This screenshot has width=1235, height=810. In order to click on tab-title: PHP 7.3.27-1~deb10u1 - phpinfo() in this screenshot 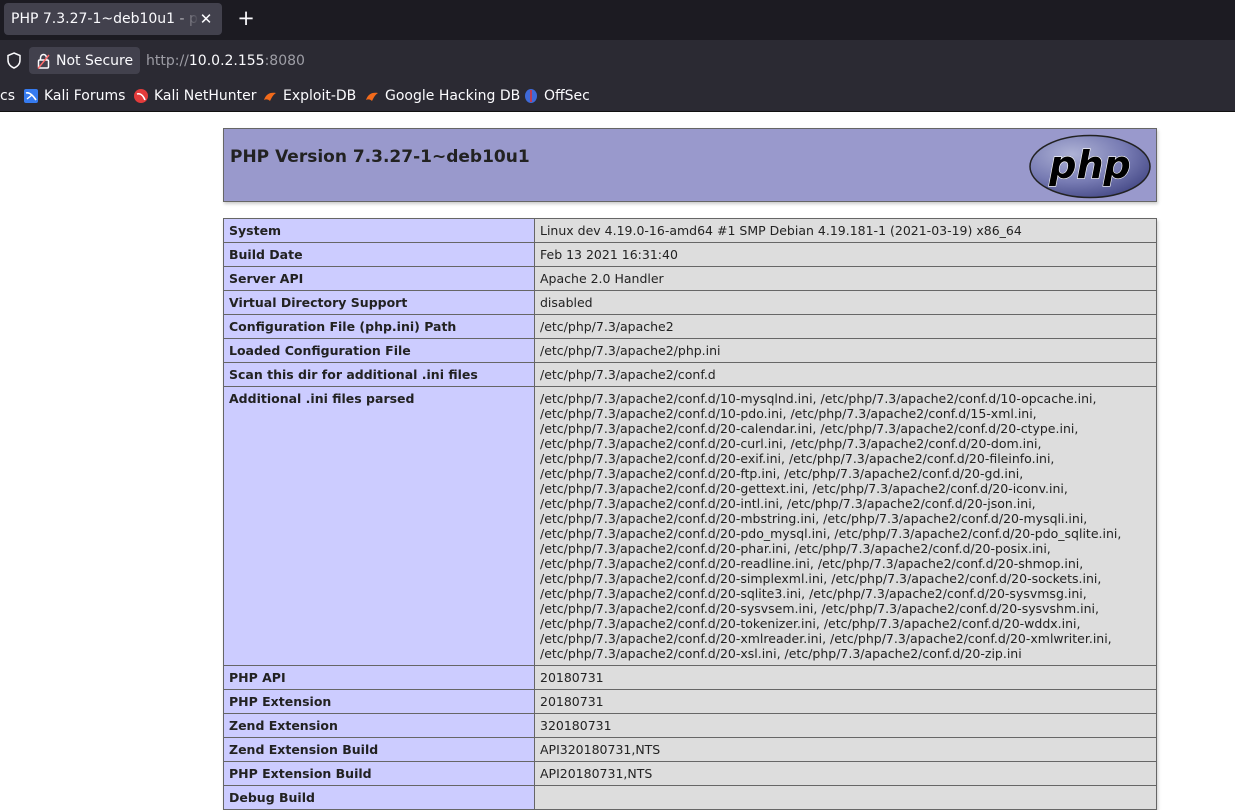, I will do `click(105, 19)`.